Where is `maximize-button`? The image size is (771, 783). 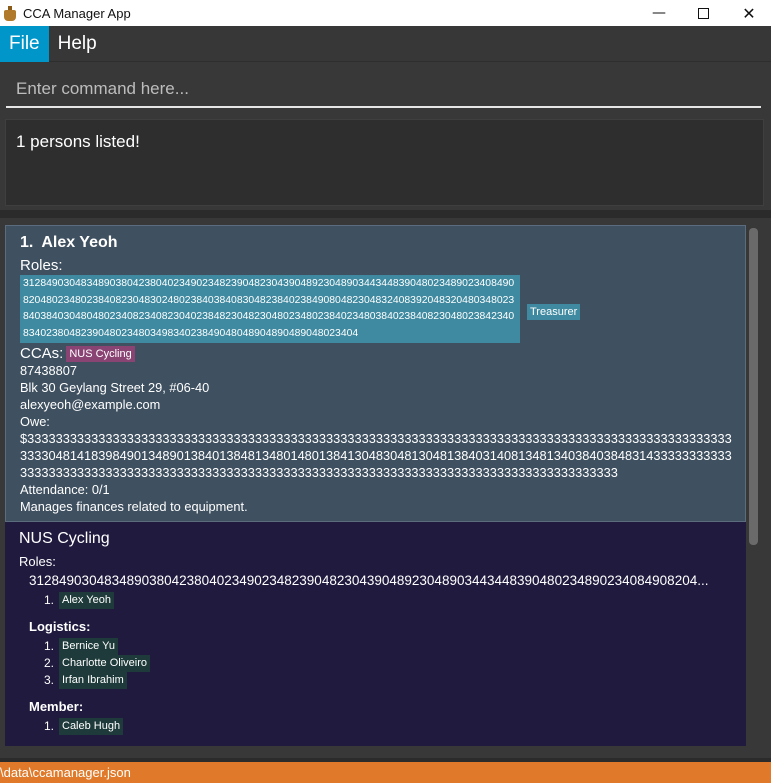
maximize-button is located at coordinates (703, 13).